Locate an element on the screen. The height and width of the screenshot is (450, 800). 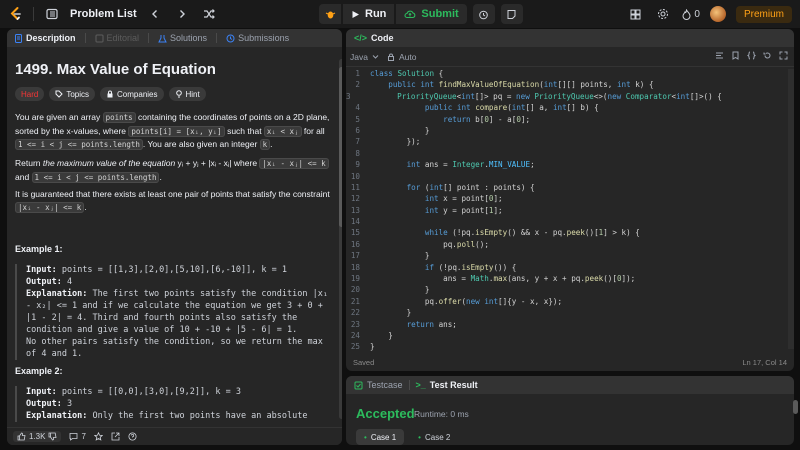
tab-submissions: Submissions is located at coordinates (257, 38).